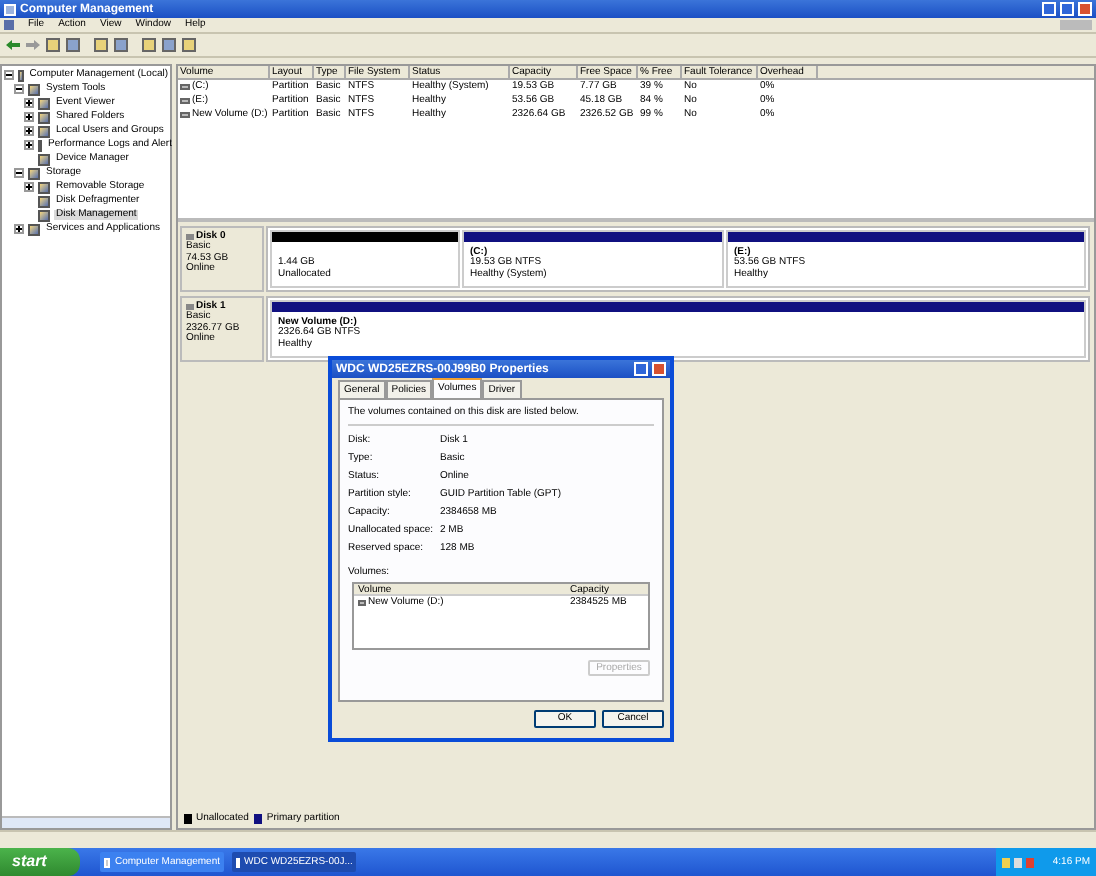 Image resolution: width=1096 pixels, height=876 pixels. Describe the element at coordinates (107, 862) in the screenshot. I see `window-icon` at that location.